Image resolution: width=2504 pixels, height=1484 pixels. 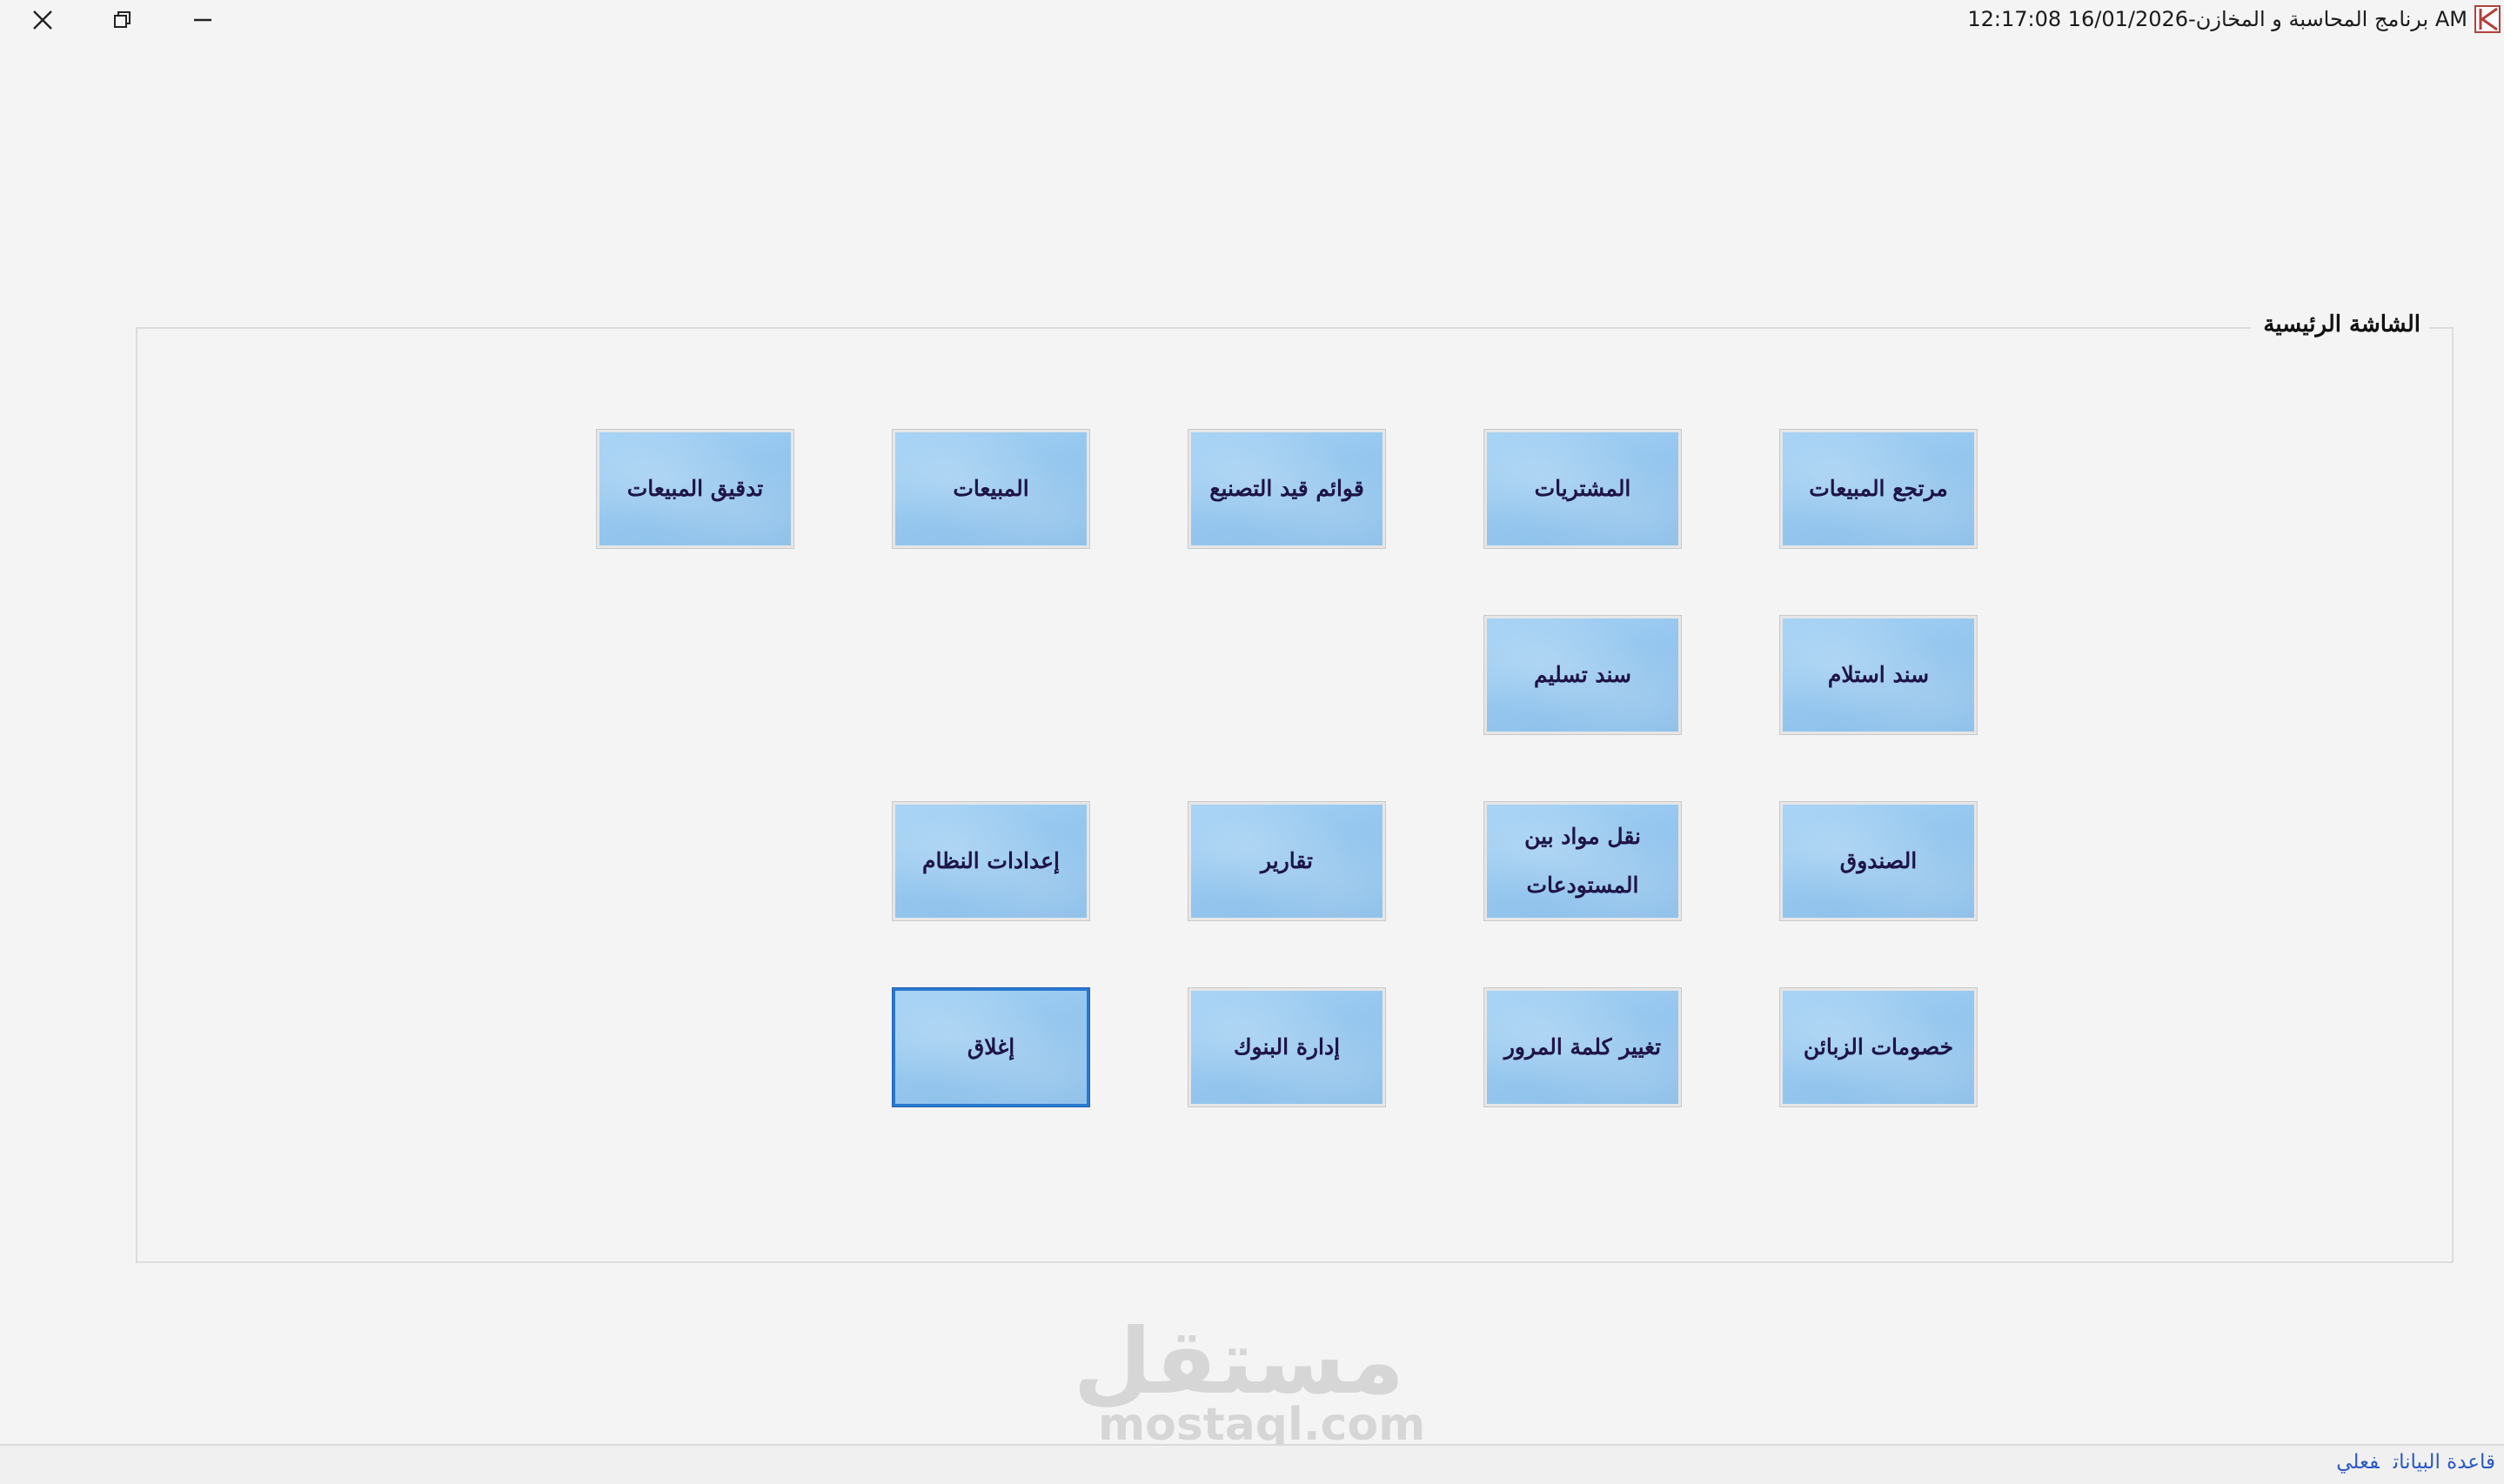 I want to click on receipt-voucher-label: سند استلام, so click(x=1878, y=674).